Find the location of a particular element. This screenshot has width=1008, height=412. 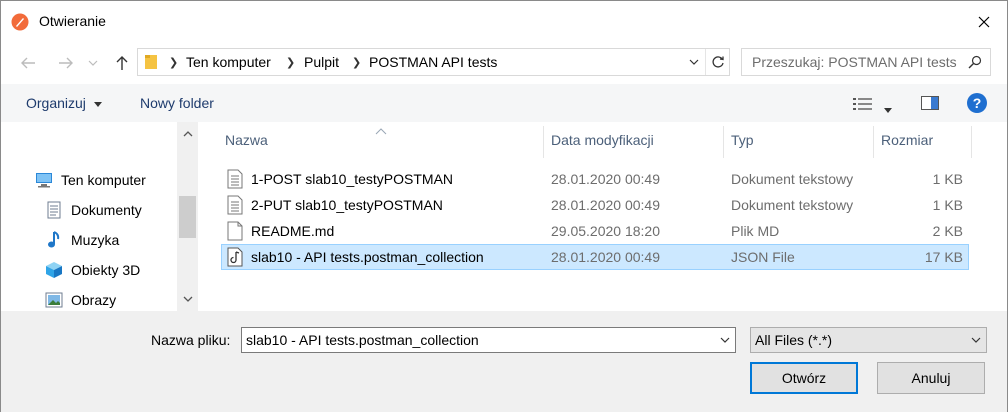

file-size: 1 KB is located at coordinates (947, 205).